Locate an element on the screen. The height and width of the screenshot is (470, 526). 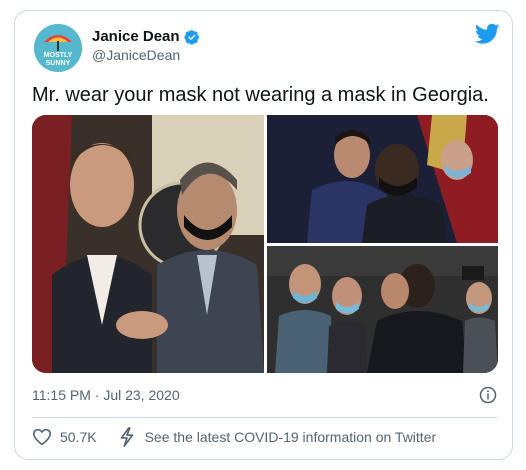
tweet-timestamp: 11:15 PM · Jul 23, 2020 is located at coordinates (106, 395).